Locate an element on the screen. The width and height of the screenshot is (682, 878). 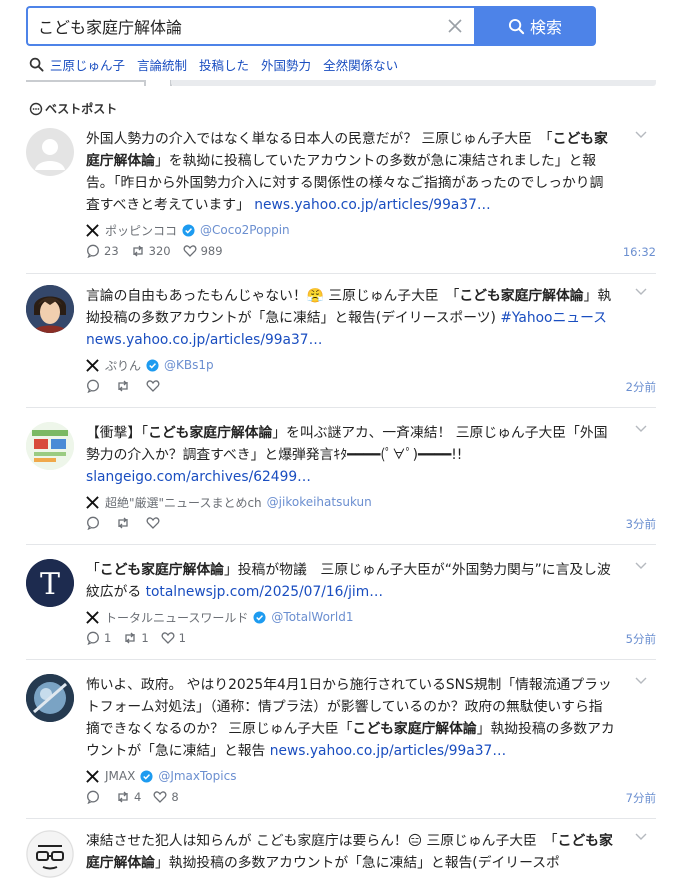
clear-icon is located at coordinates (455, 26).